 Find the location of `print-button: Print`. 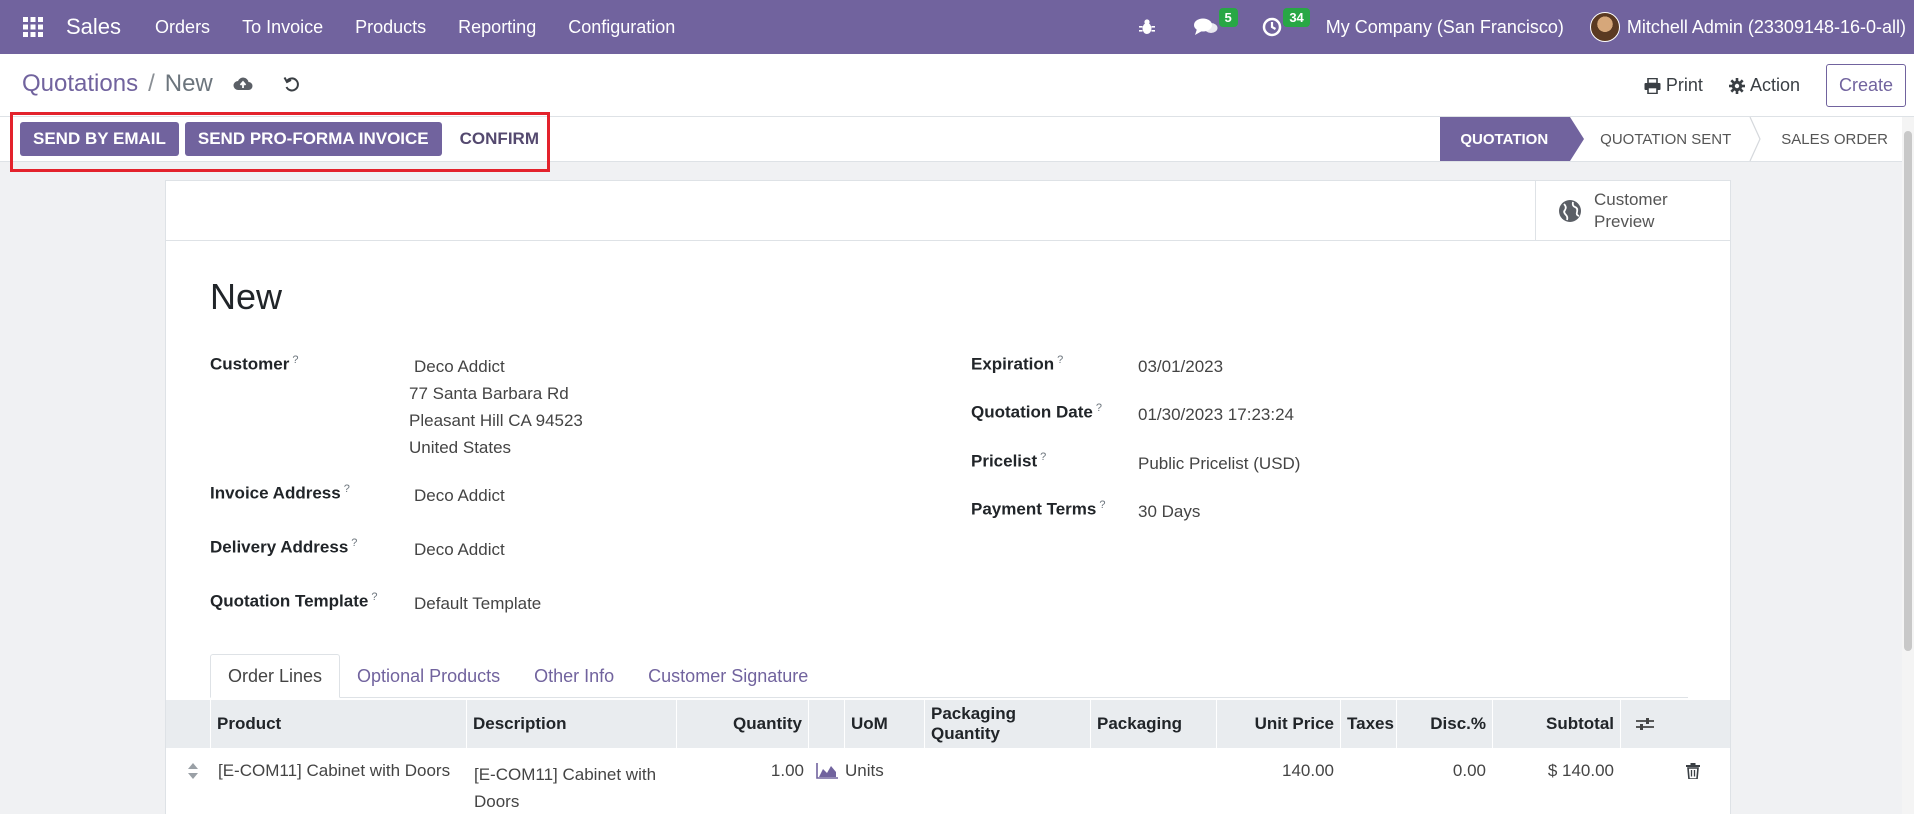

print-button: Print is located at coordinates (1673, 85).